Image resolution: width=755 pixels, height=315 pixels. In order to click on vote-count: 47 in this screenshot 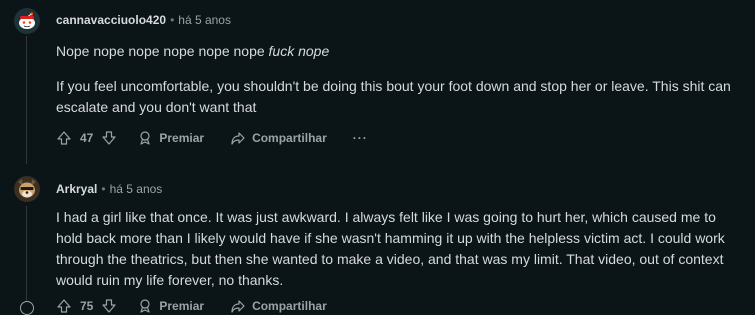, I will do `click(87, 138)`.